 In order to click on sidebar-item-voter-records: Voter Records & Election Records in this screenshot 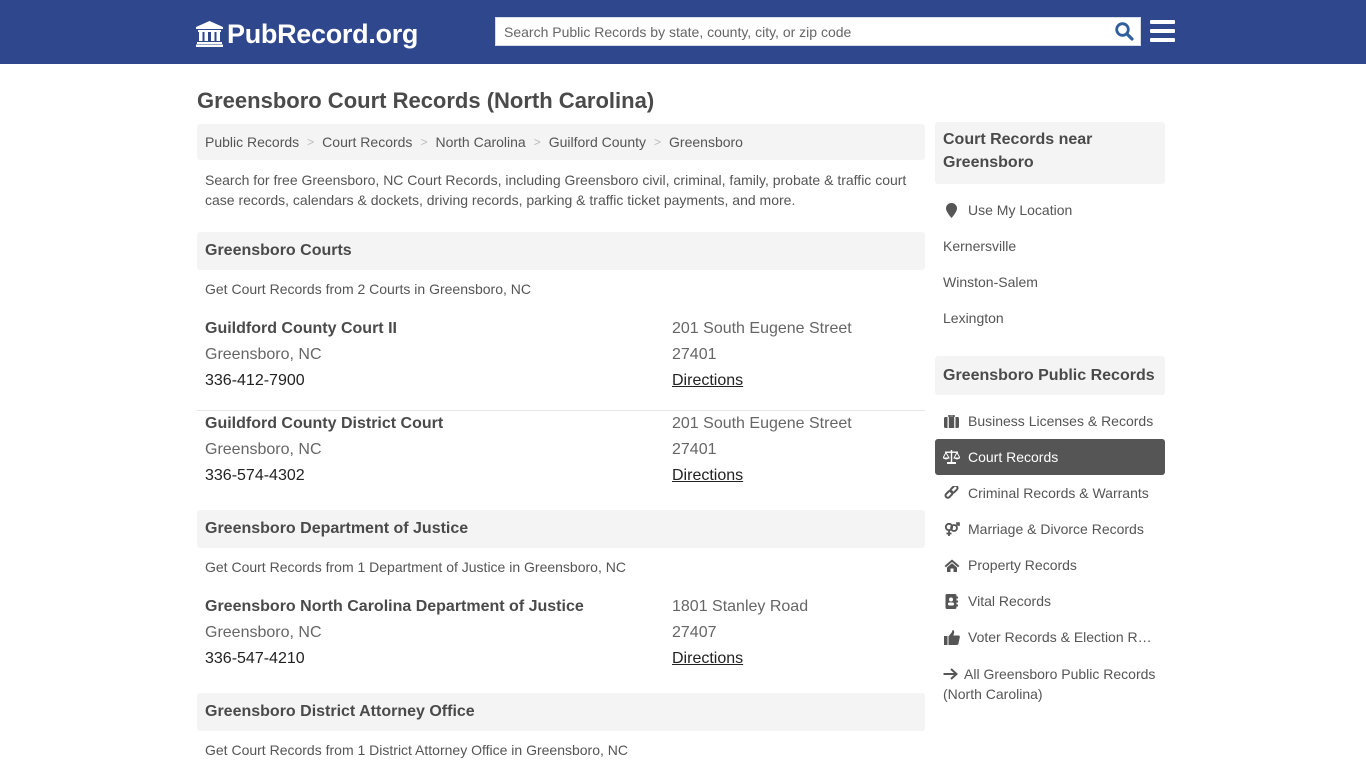, I will do `click(1050, 637)`.